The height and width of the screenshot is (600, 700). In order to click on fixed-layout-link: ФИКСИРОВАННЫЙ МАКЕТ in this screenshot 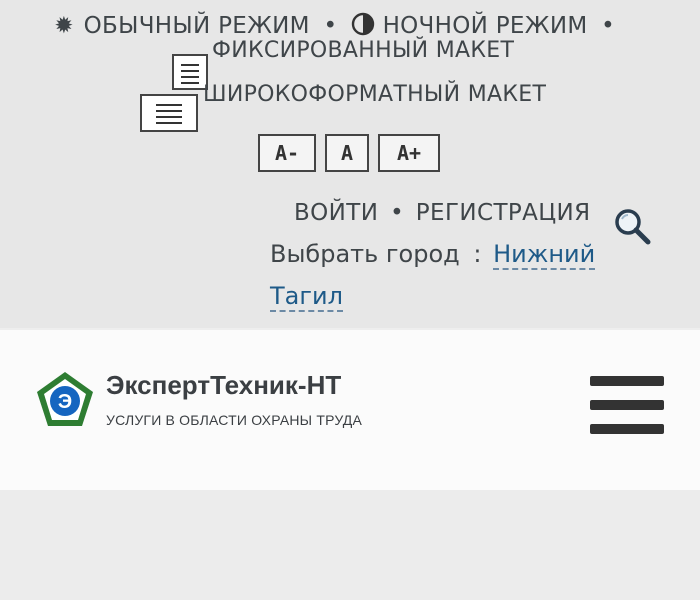, I will do `click(363, 50)`.